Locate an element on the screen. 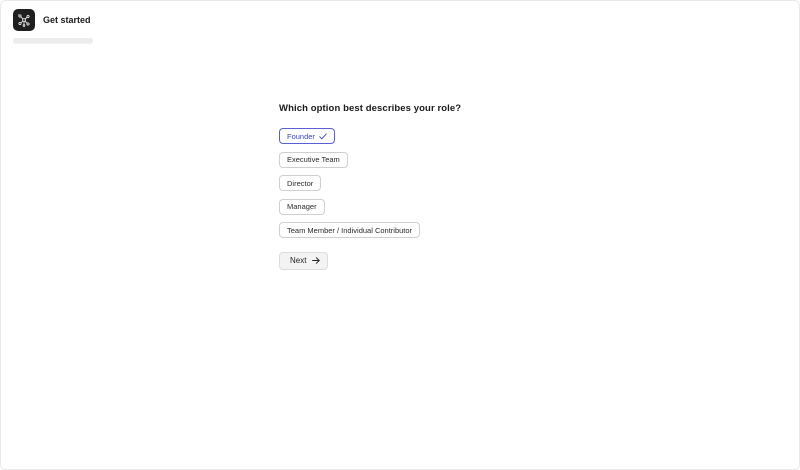 Image resolution: width=800 pixels, height=470 pixels. page-title: Get started is located at coordinates (67, 20).